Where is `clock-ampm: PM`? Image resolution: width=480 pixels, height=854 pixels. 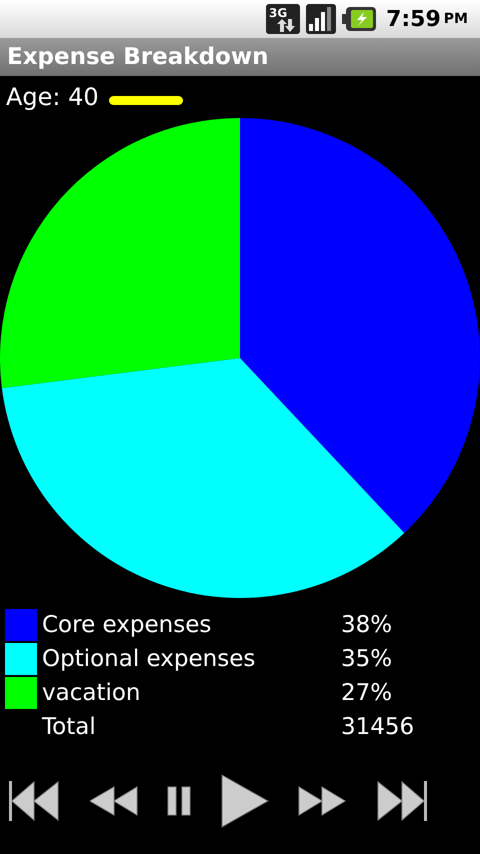 clock-ampm: PM is located at coordinates (456, 19).